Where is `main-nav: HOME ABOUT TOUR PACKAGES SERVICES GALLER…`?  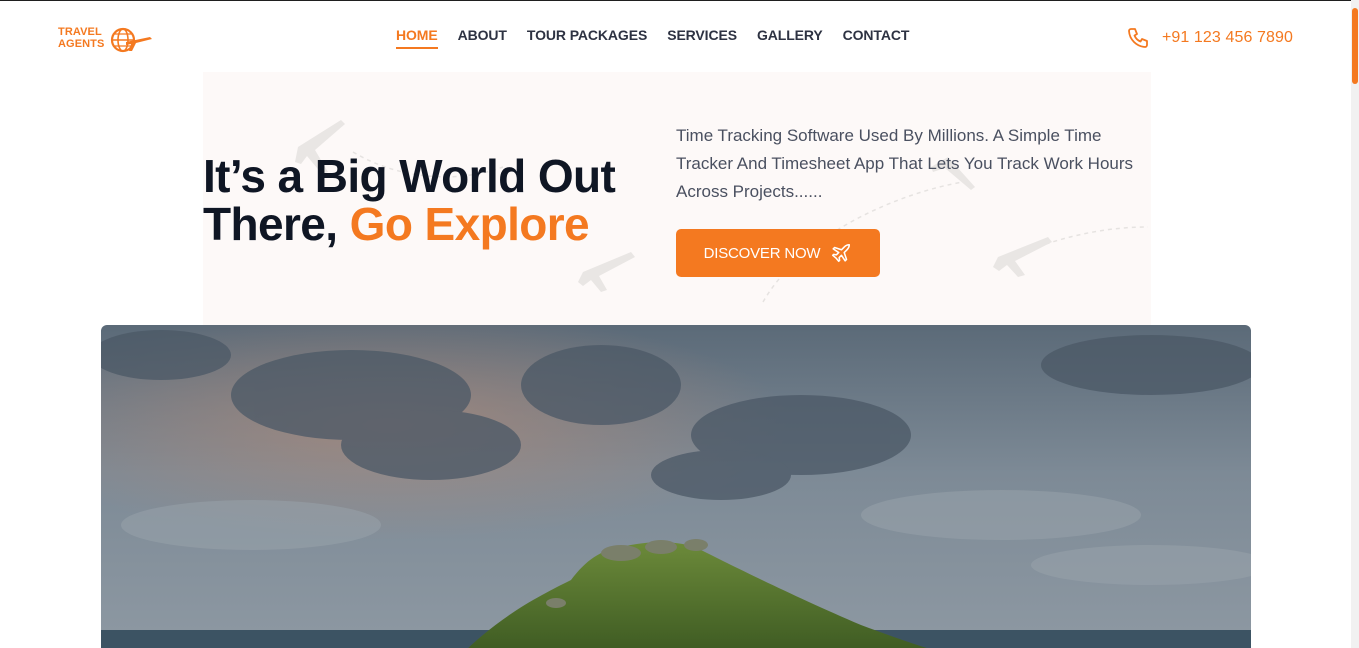 main-nav: HOME ABOUT TOUR PACKAGES SERVICES GALLER… is located at coordinates (662, 38).